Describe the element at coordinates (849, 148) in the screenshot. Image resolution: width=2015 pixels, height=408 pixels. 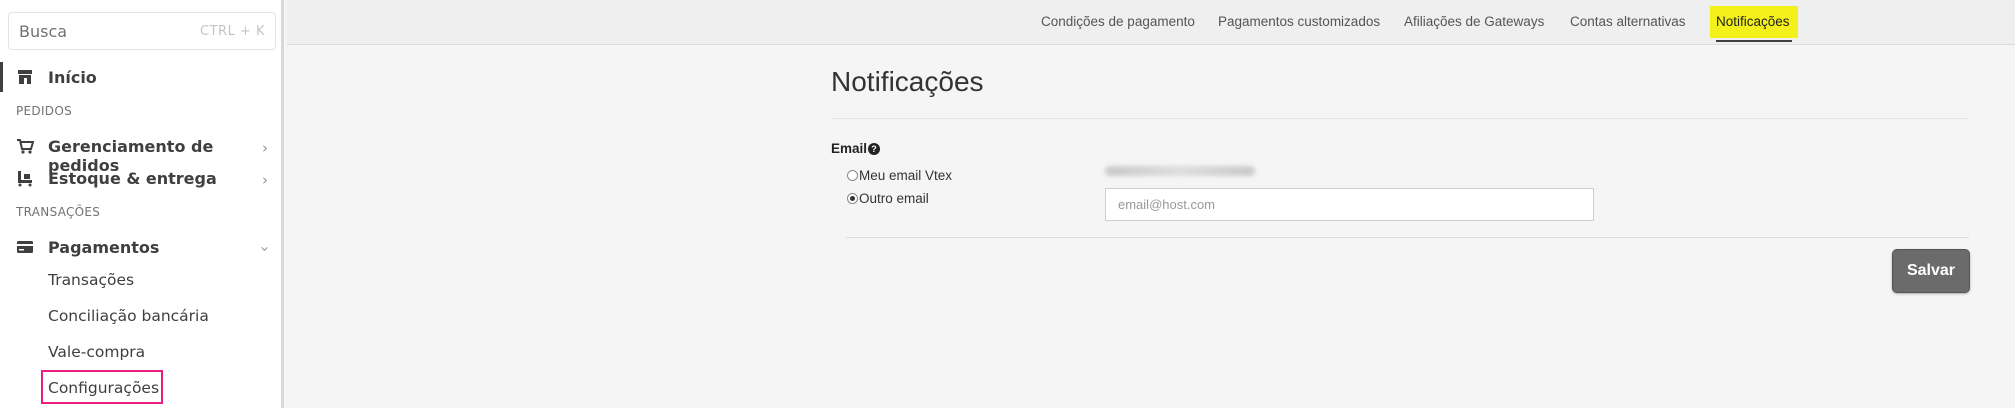
I see `email-label-text: Email` at that location.